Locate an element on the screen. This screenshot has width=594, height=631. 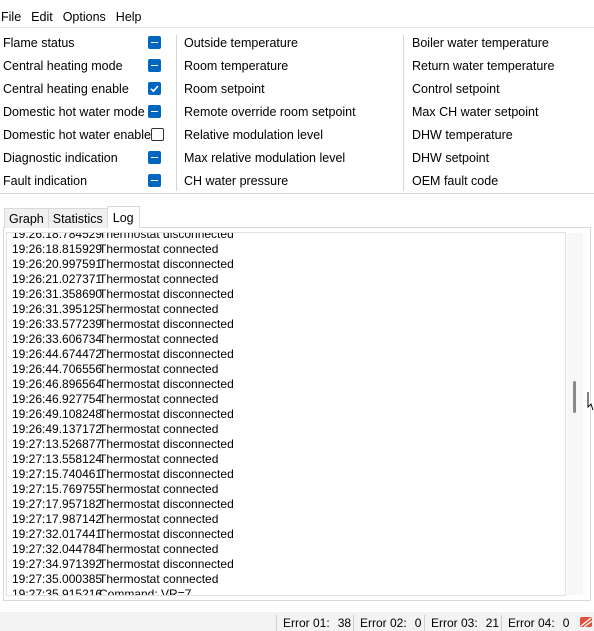
log-timestamp: 19:26:33.606734 is located at coordinates (57, 339).